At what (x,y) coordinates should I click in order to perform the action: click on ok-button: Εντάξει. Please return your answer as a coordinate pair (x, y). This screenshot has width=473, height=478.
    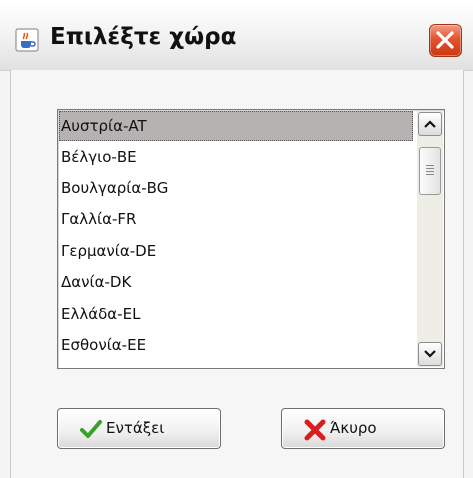
    Looking at the image, I should click on (139, 428).